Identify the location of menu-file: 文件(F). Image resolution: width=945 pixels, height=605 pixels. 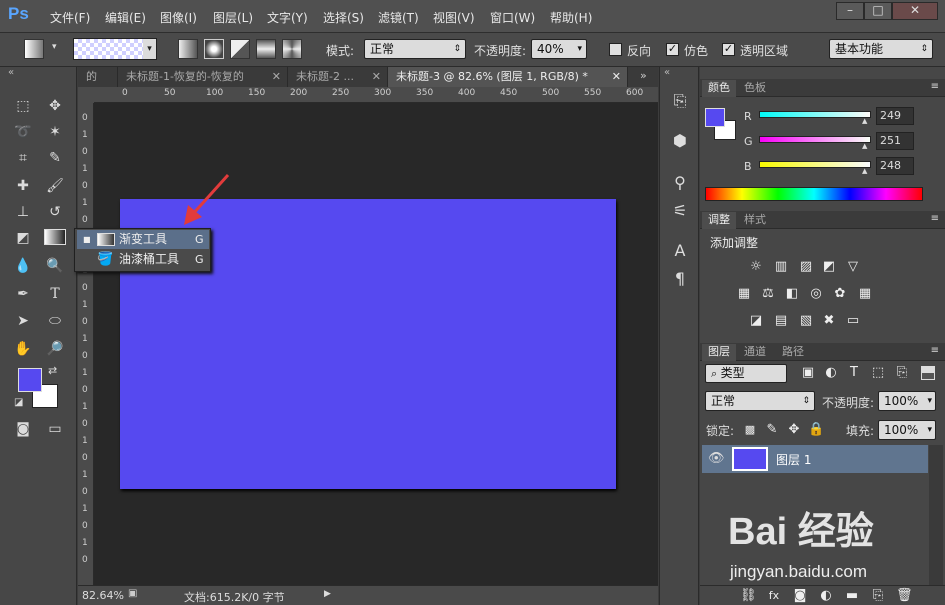
(70, 17).